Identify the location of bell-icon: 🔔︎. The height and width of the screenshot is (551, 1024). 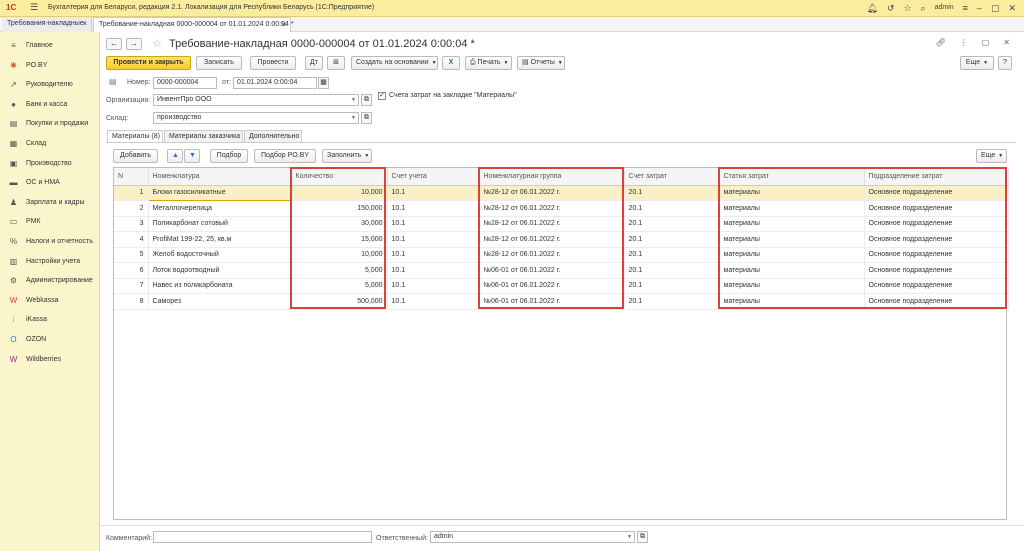
(871, 8).